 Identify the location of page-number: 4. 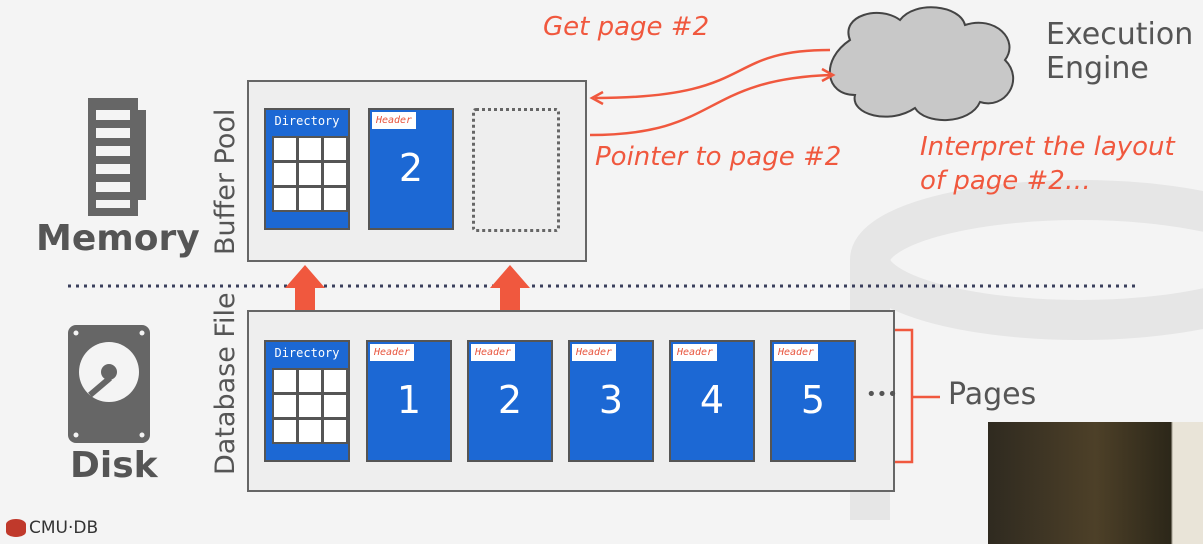
(712, 400).